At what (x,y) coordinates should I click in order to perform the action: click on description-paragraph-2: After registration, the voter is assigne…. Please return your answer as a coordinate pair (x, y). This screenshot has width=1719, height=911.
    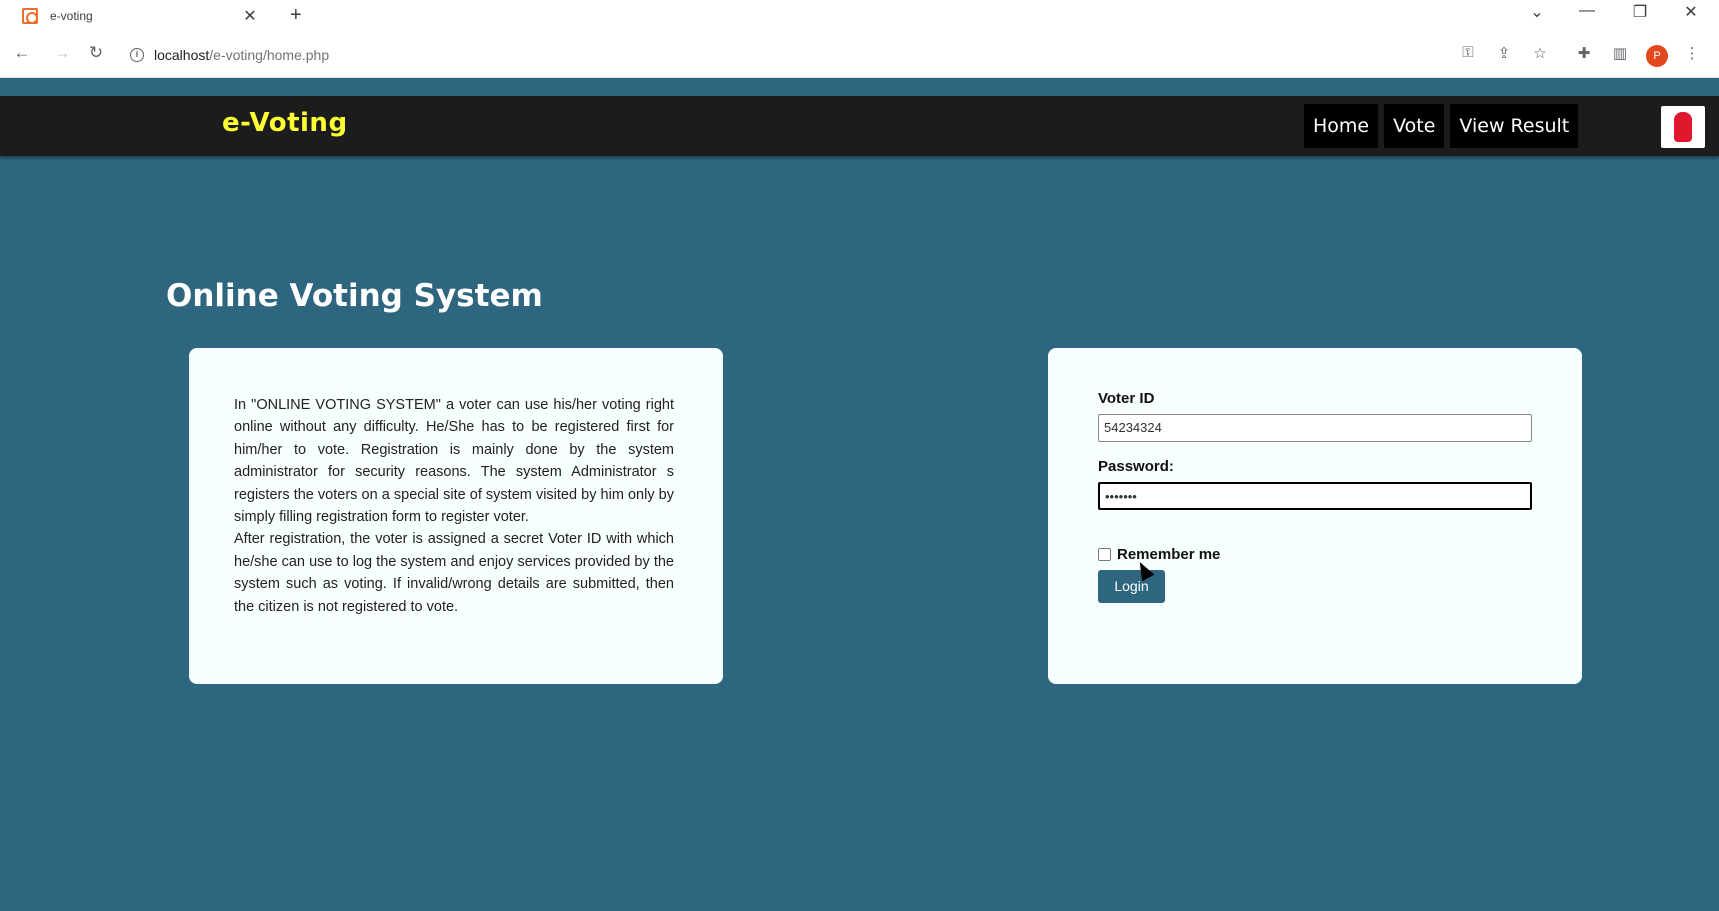
    Looking at the image, I should click on (454, 573).